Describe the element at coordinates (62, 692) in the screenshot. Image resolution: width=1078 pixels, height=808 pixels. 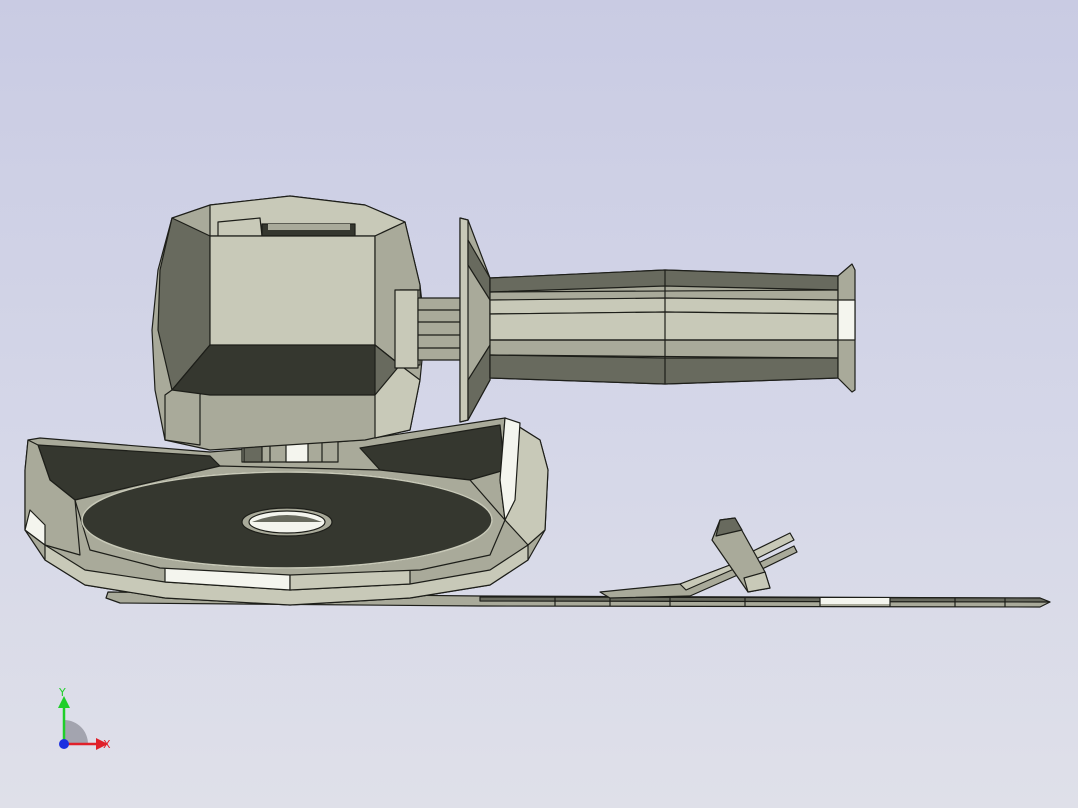
I see `y-axis-label: Y` at that location.